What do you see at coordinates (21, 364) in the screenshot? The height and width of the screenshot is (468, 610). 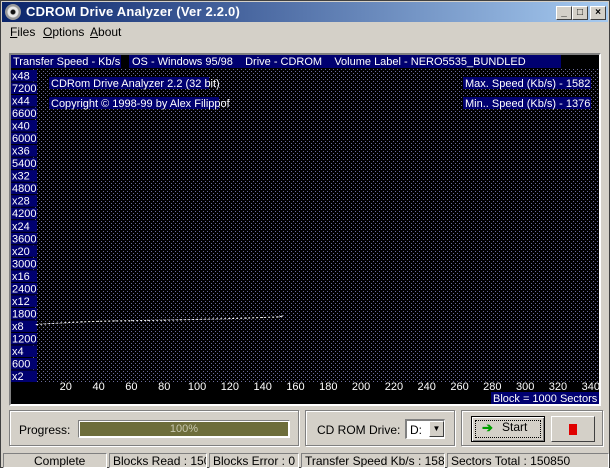 I see `y-tick-label: 600` at bounding box center [21, 364].